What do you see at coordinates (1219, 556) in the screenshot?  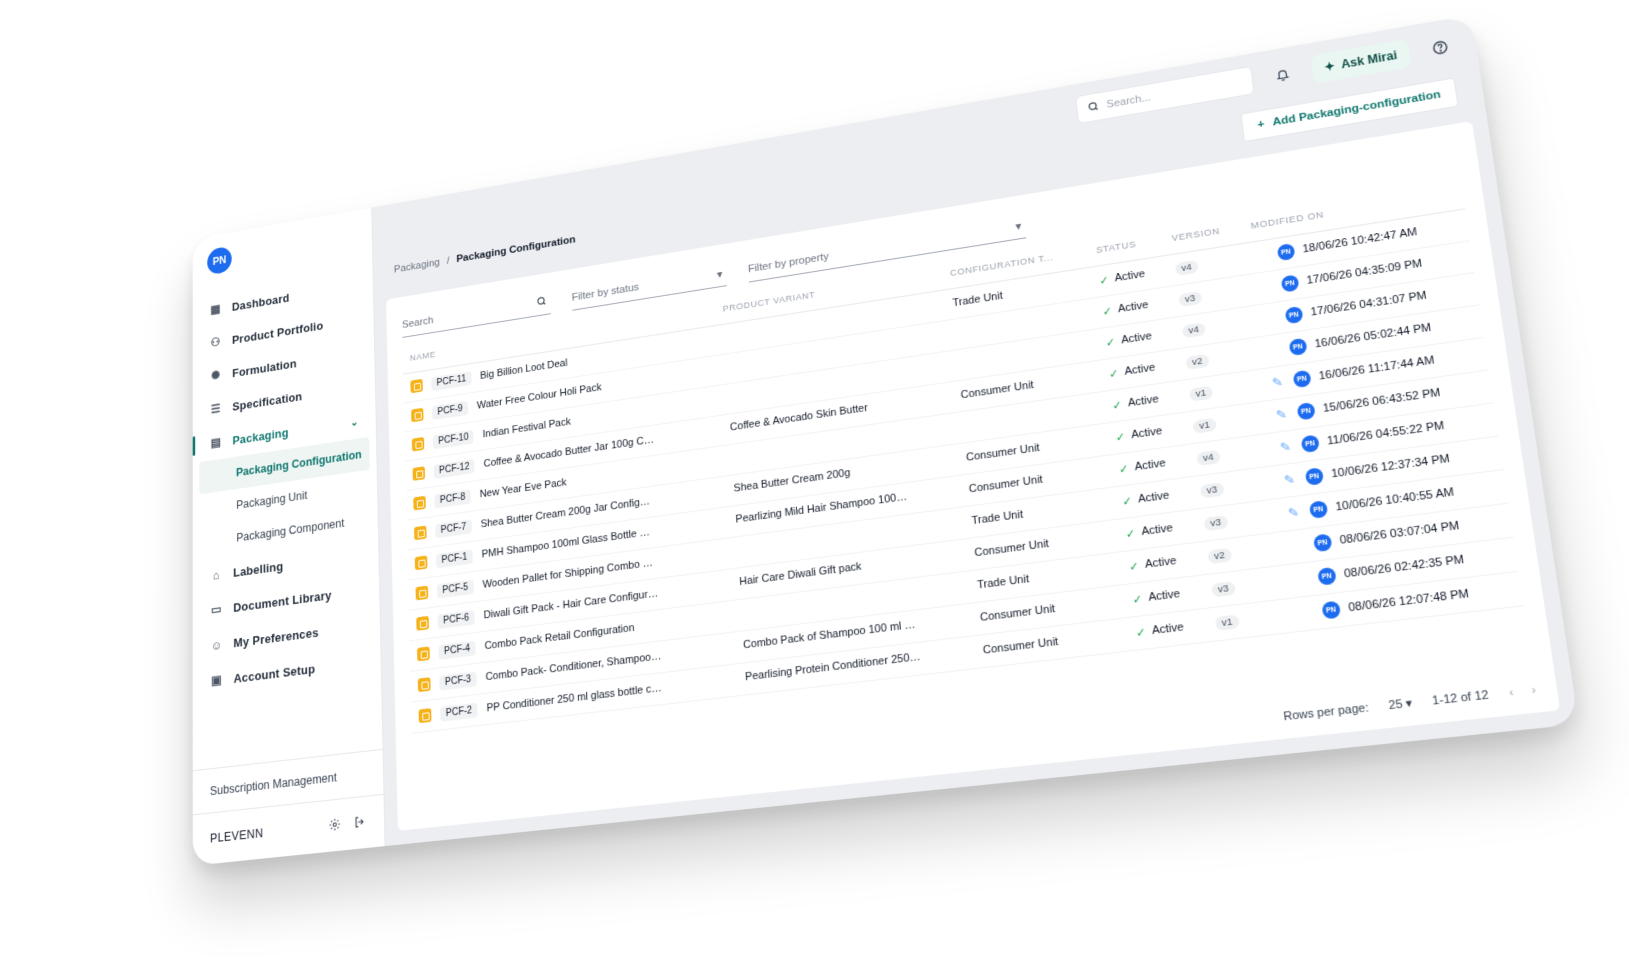 I see `version-badge: v2` at bounding box center [1219, 556].